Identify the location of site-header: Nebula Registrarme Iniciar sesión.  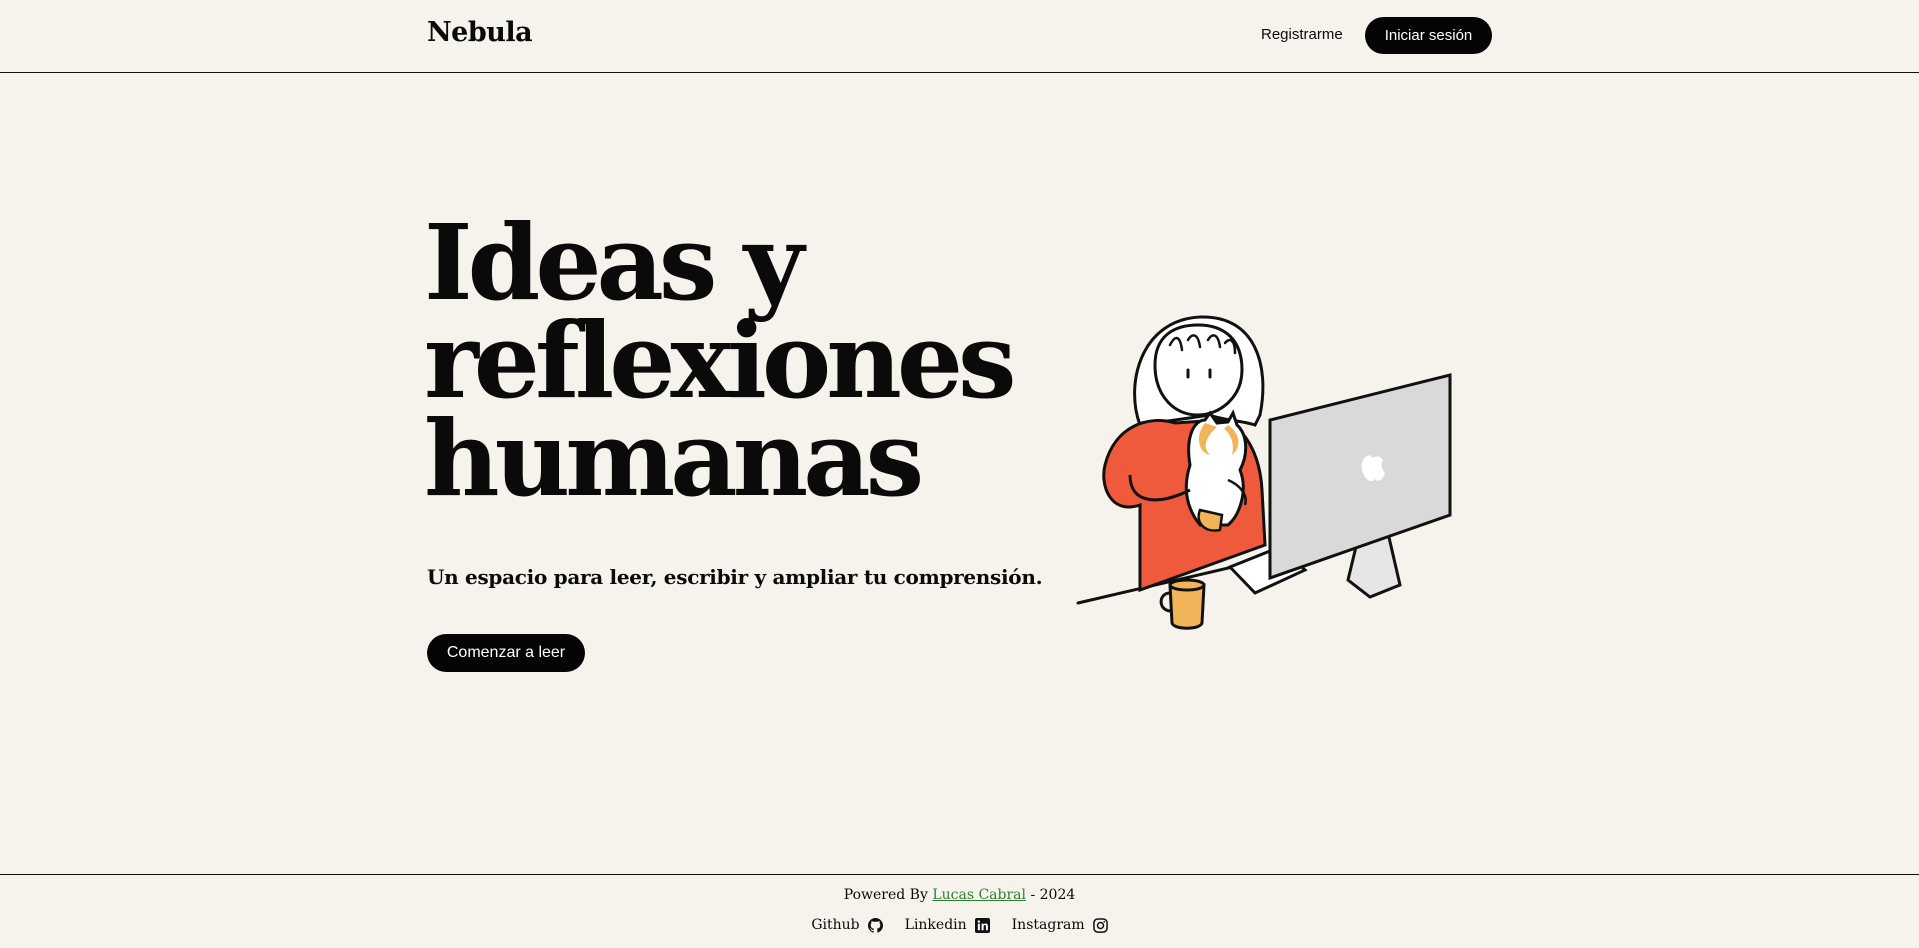
(959, 36).